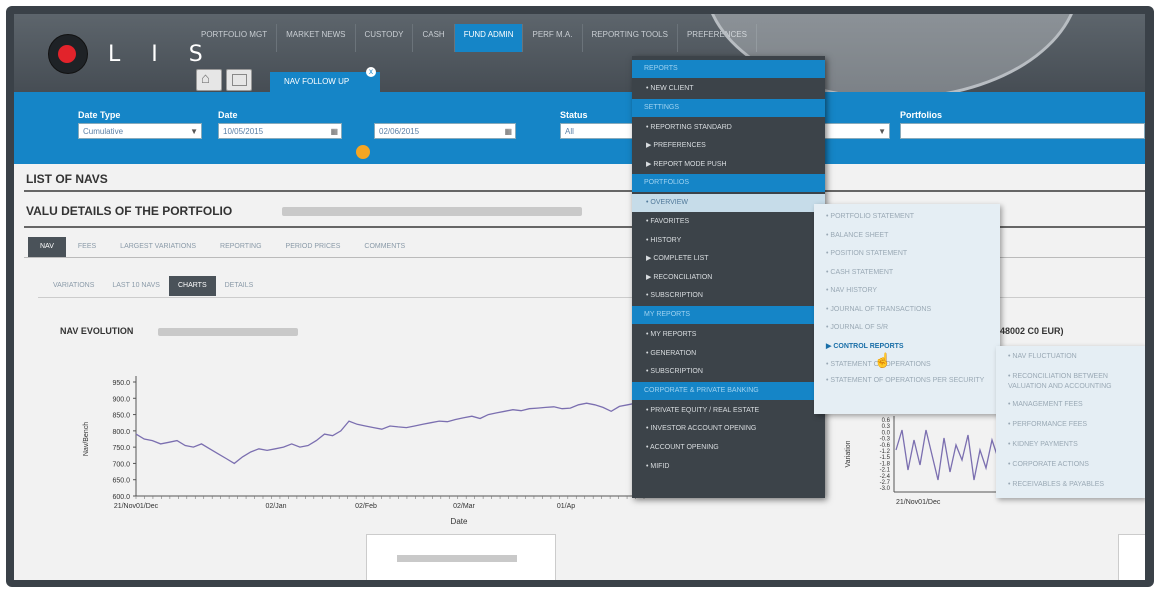 This screenshot has height=589, width=1159. I want to click on topnav-item: MARKET NEWS, so click(316, 38).